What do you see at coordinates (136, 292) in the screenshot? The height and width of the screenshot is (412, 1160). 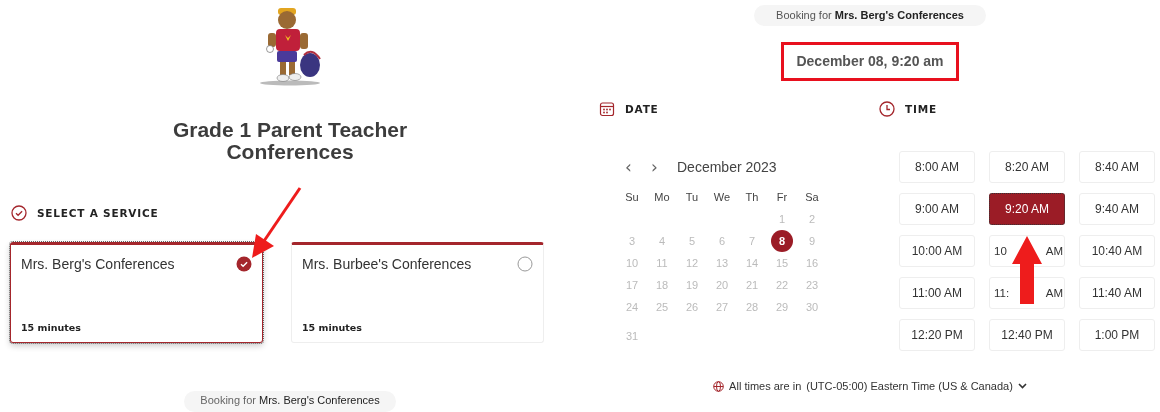 I see `service-card: Mrs. Berg's Conferences 15 minutes` at bounding box center [136, 292].